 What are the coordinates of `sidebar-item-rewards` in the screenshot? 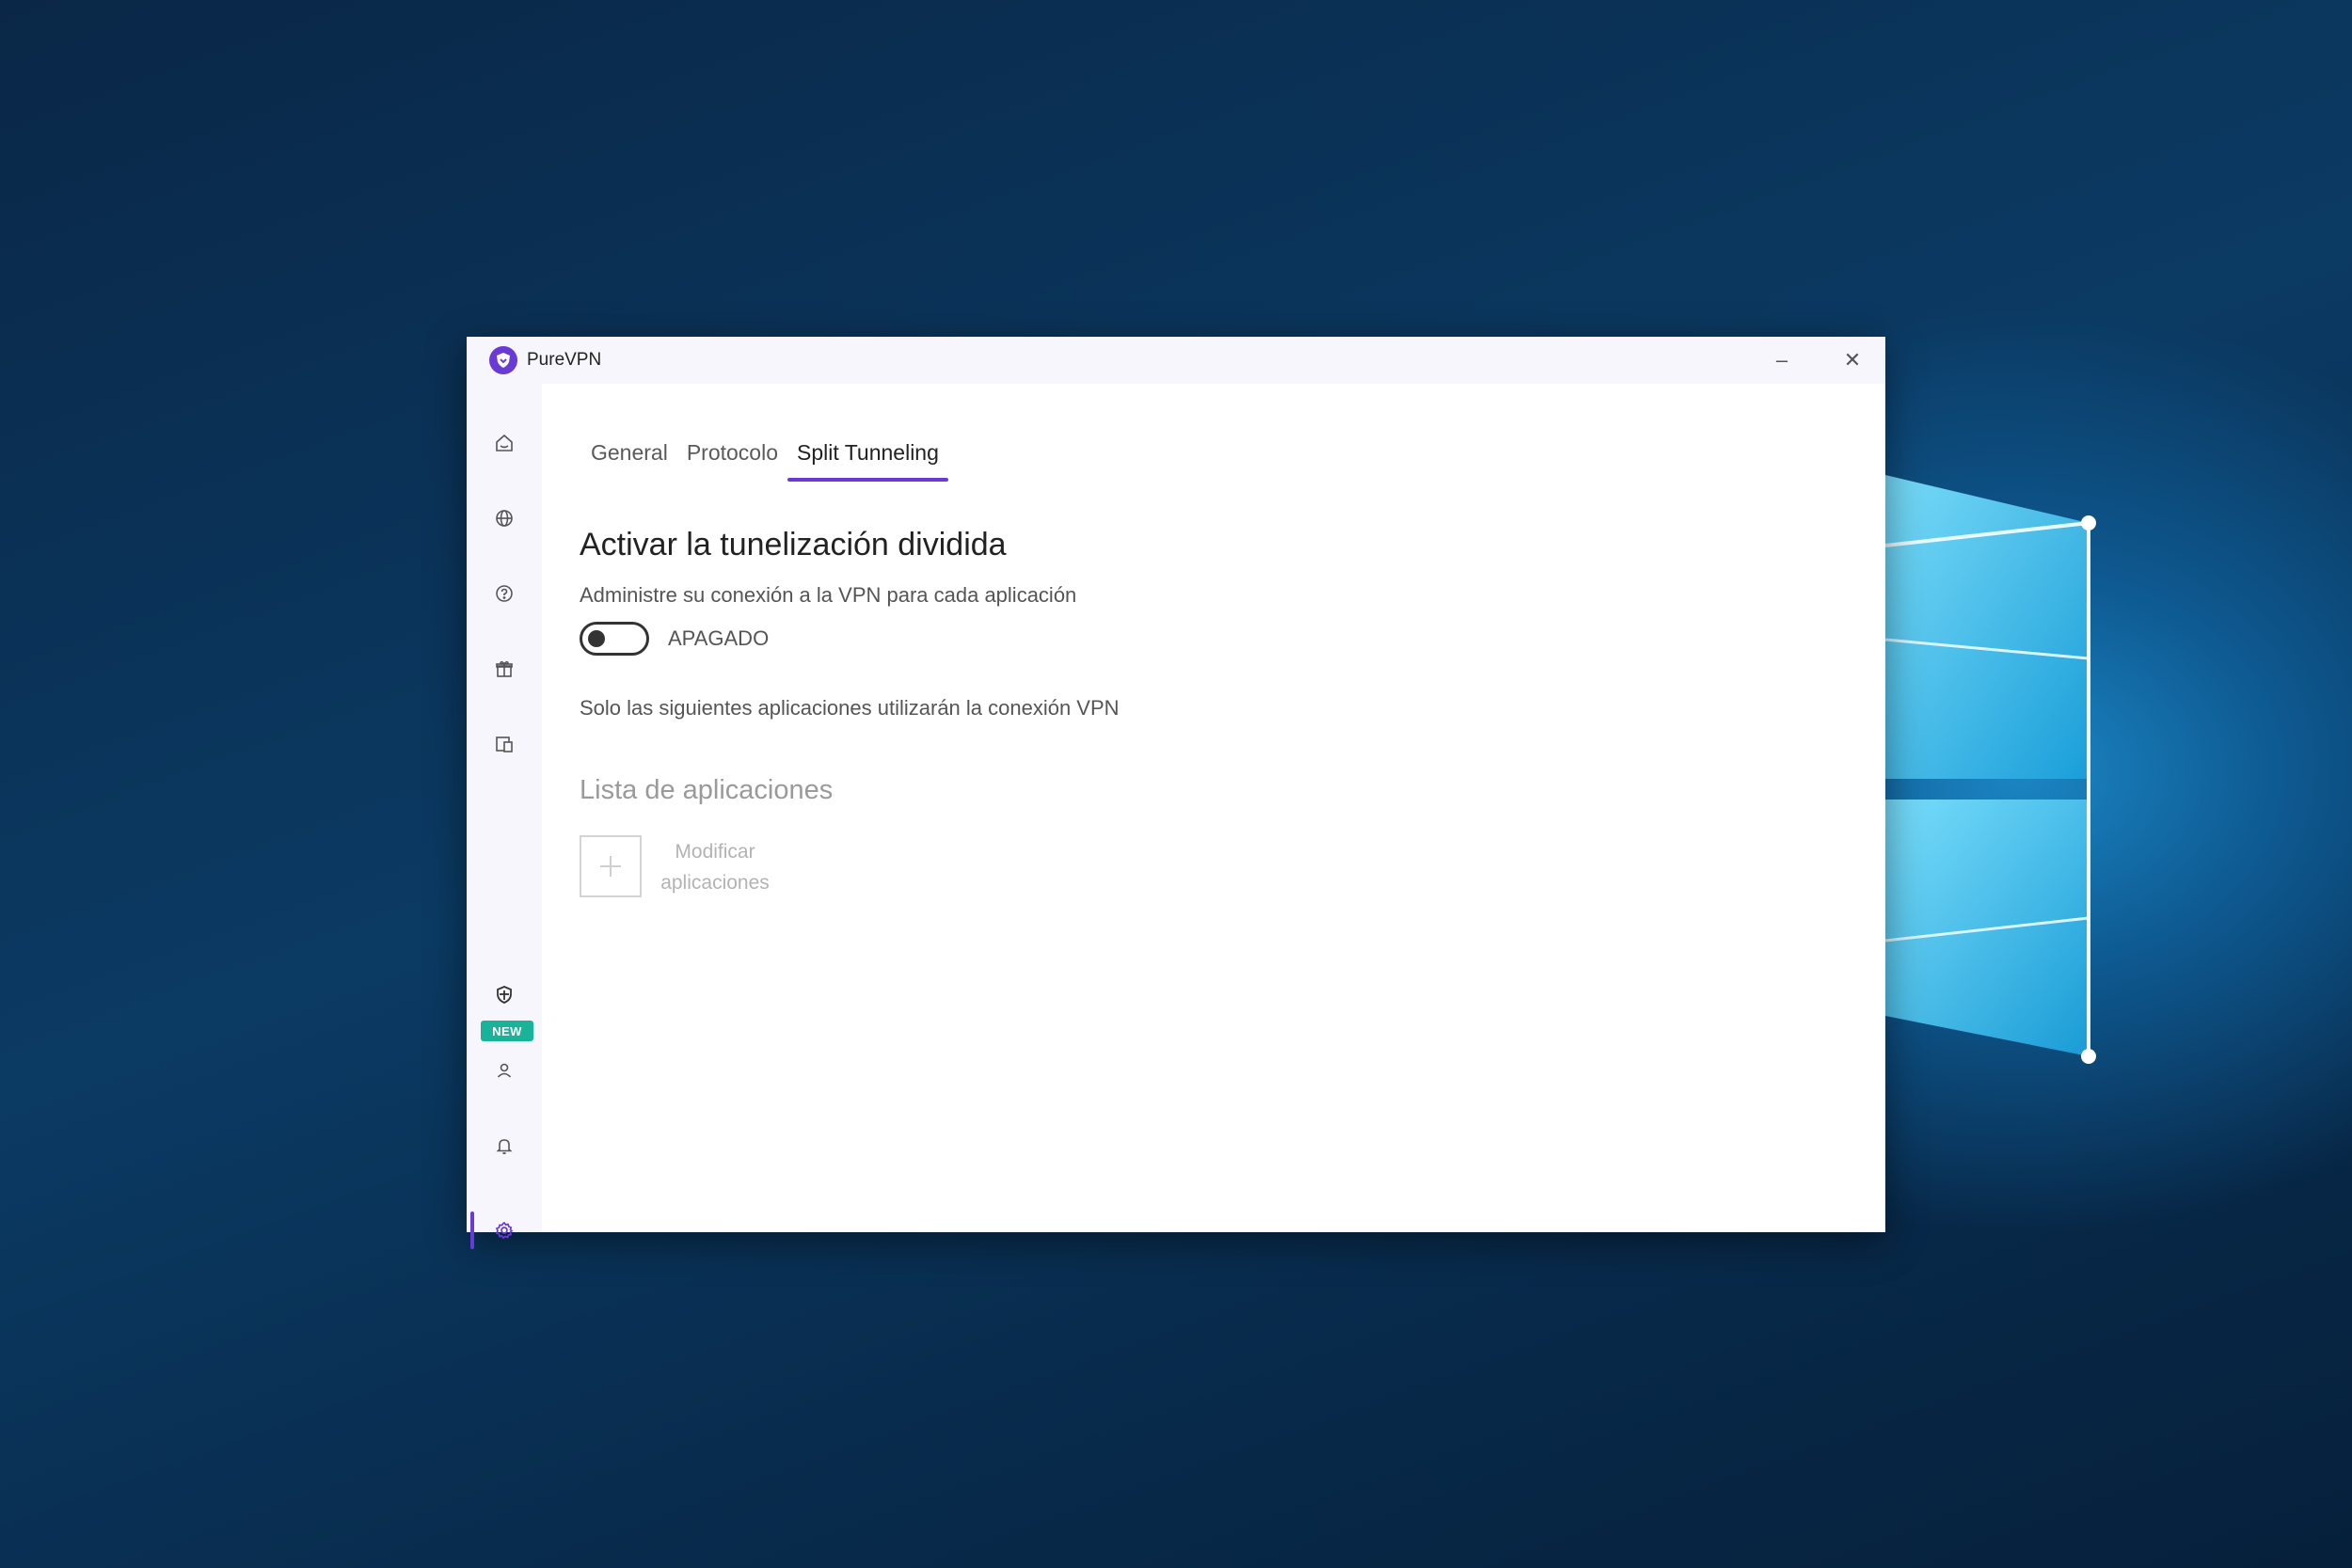 It's located at (504, 668).